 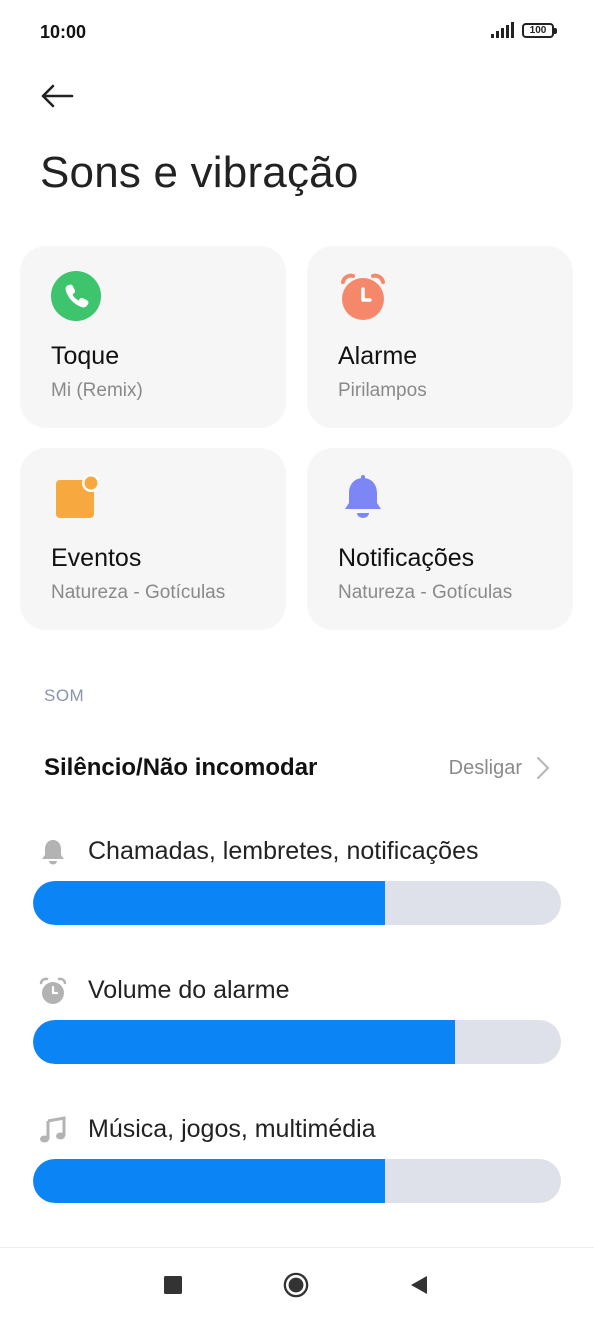 I want to click on battery-icon: 100, so click(x=539, y=30).